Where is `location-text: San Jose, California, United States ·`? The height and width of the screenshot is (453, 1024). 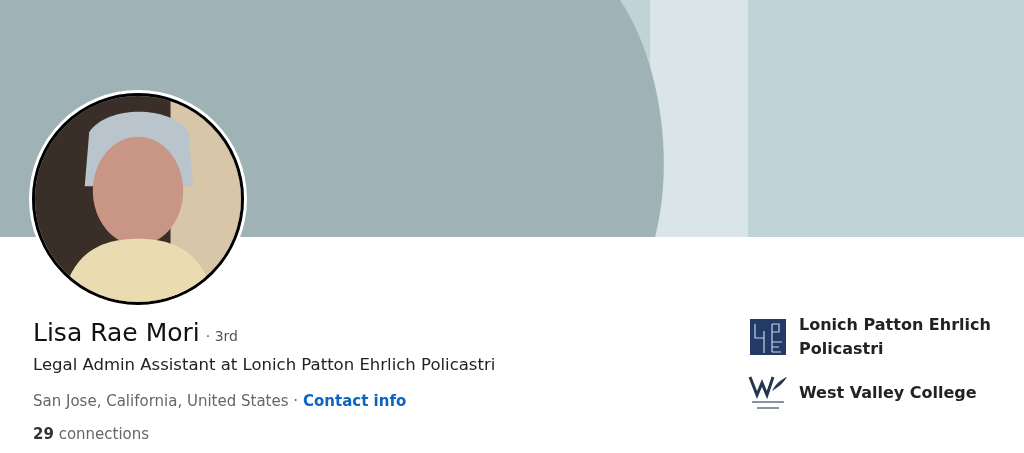 location-text: San Jose, California, United States · is located at coordinates (166, 401).